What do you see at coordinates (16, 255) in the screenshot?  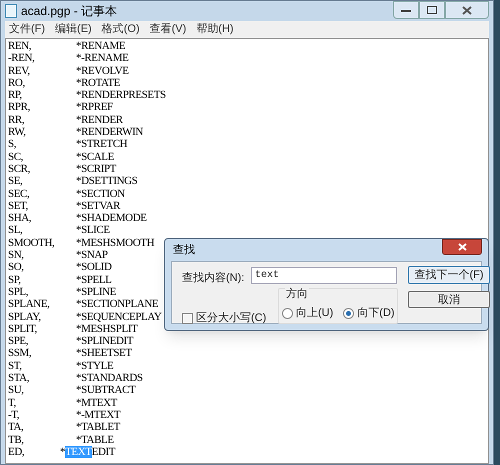 I see `alias-text: SN,` at bounding box center [16, 255].